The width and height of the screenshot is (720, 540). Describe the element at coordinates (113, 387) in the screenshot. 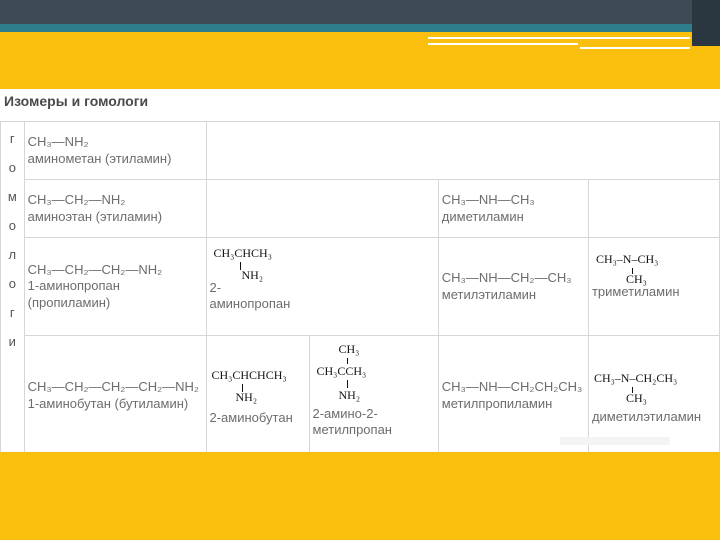

I see `formula: CH₃—CH₂—CH₂—CH₂—NH₂` at that location.